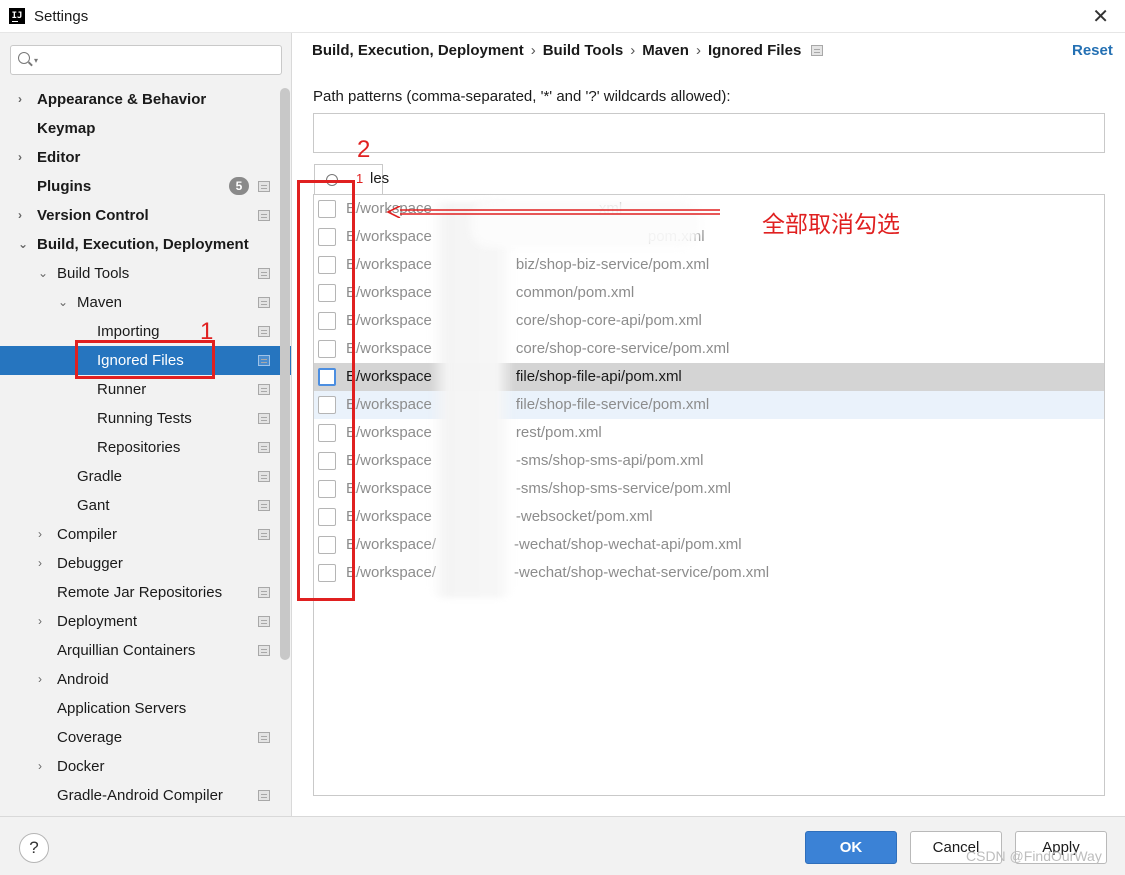 The image size is (1125, 875). What do you see at coordinates (285, 374) in the screenshot?
I see `sidebar-scrollbar` at bounding box center [285, 374].